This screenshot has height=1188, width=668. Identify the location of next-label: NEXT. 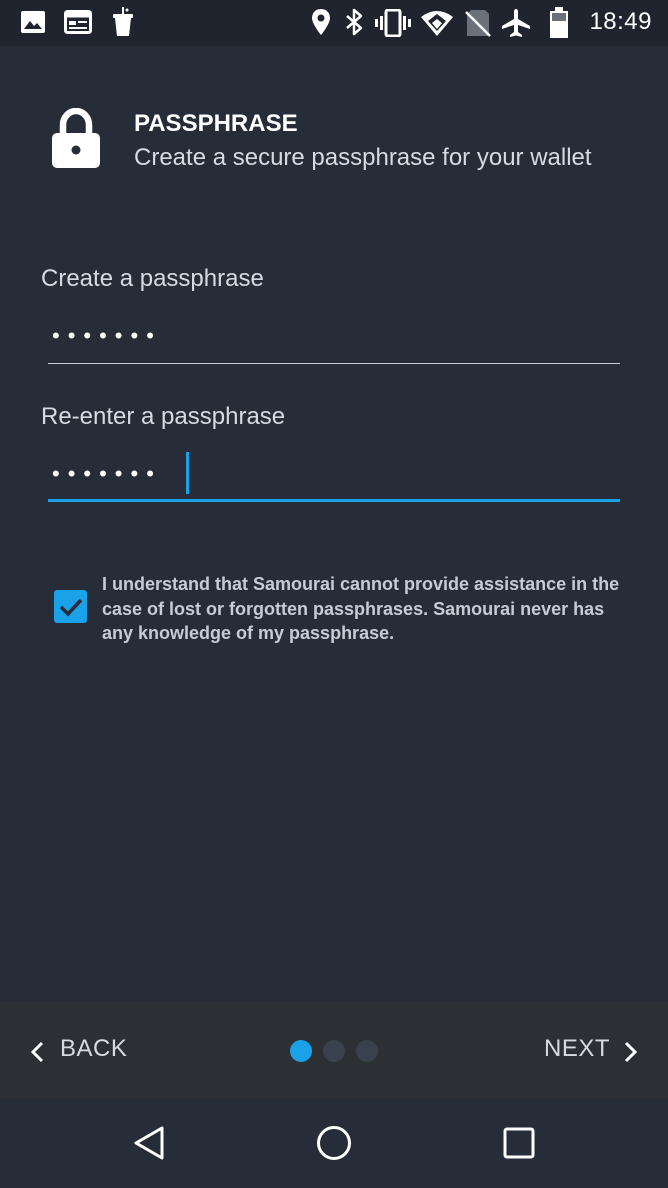
(577, 1048).